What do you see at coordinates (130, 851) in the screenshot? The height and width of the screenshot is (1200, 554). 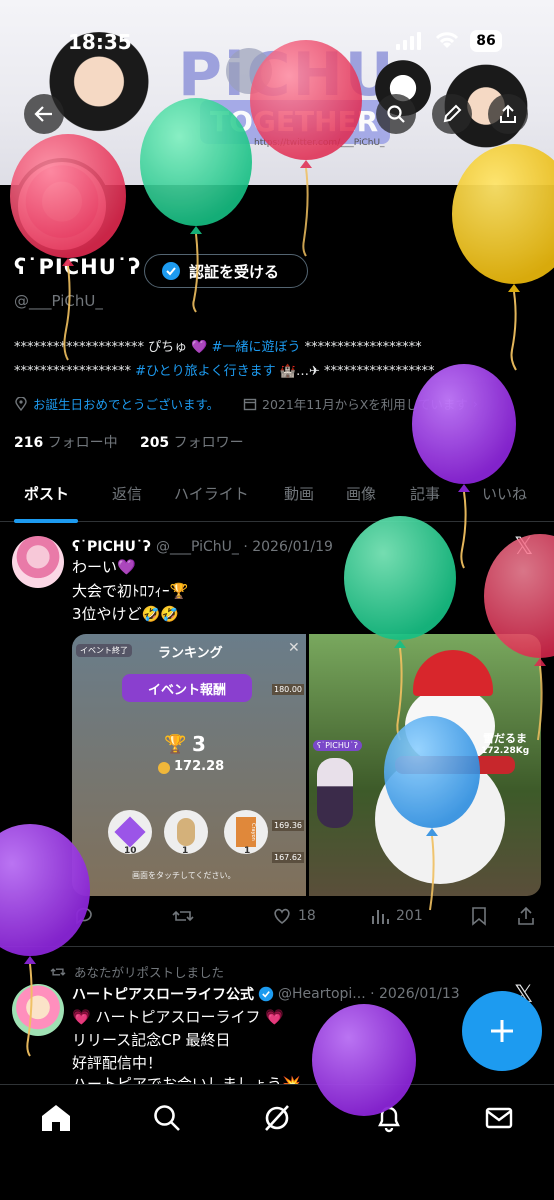 I see `reward-gem-count: 10` at bounding box center [130, 851].